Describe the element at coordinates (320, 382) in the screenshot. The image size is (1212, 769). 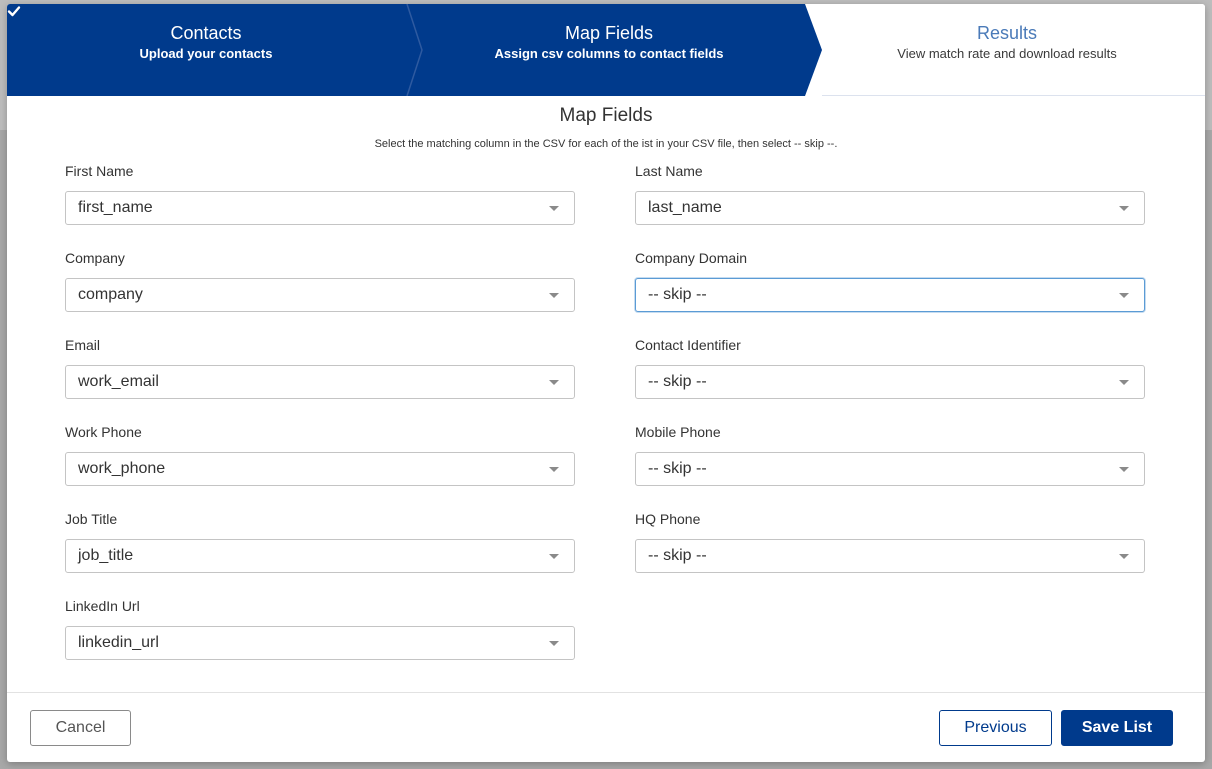
I see `email-select: work_email` at that location.